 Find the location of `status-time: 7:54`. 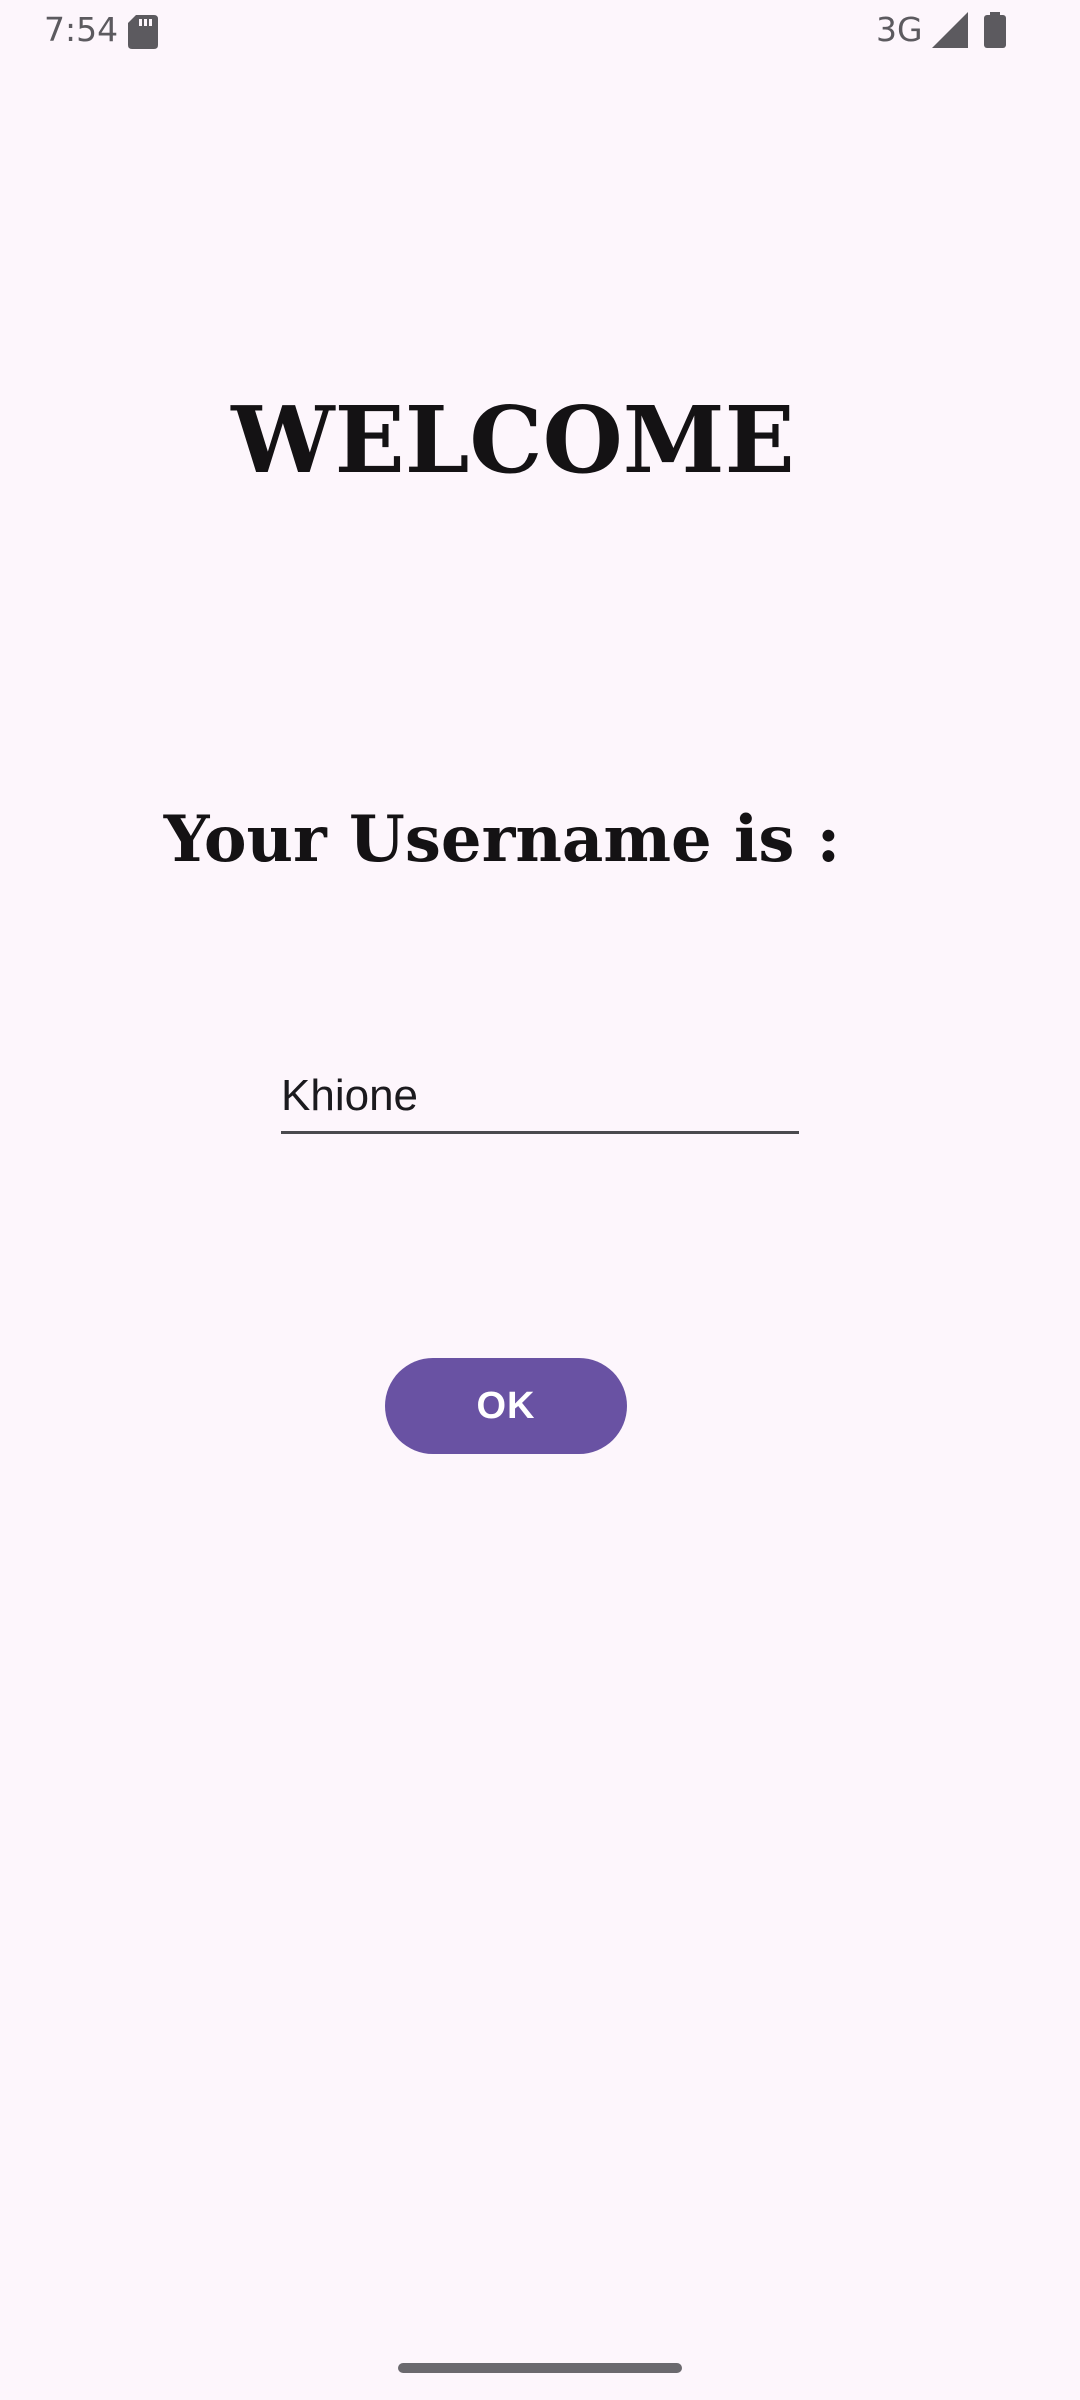

status-time: 7:54 is located at coordinates (81, 29).